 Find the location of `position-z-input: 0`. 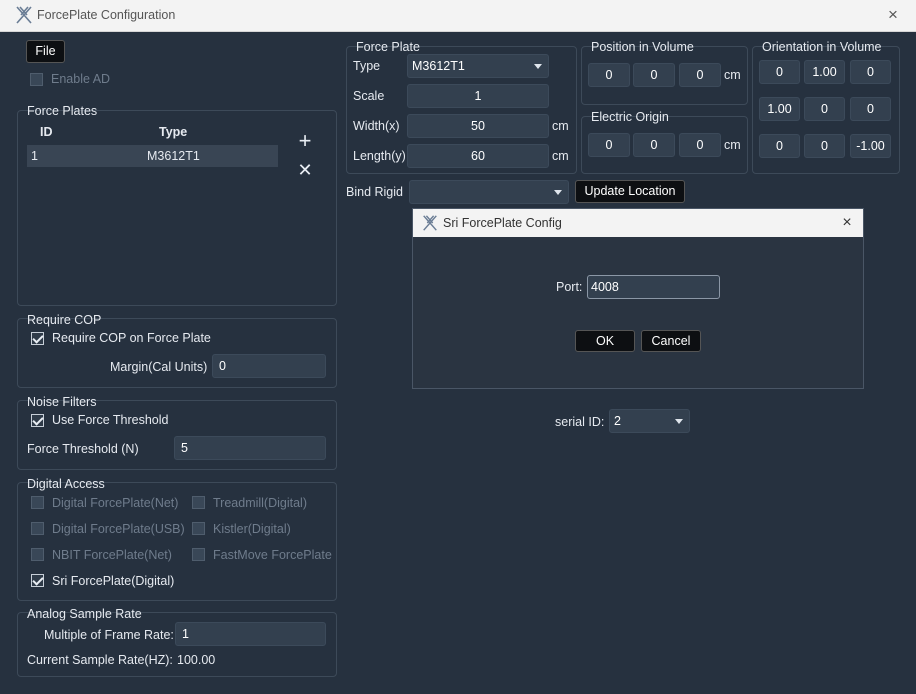

position-z-input: 0 is located at coordinates (700, 75).